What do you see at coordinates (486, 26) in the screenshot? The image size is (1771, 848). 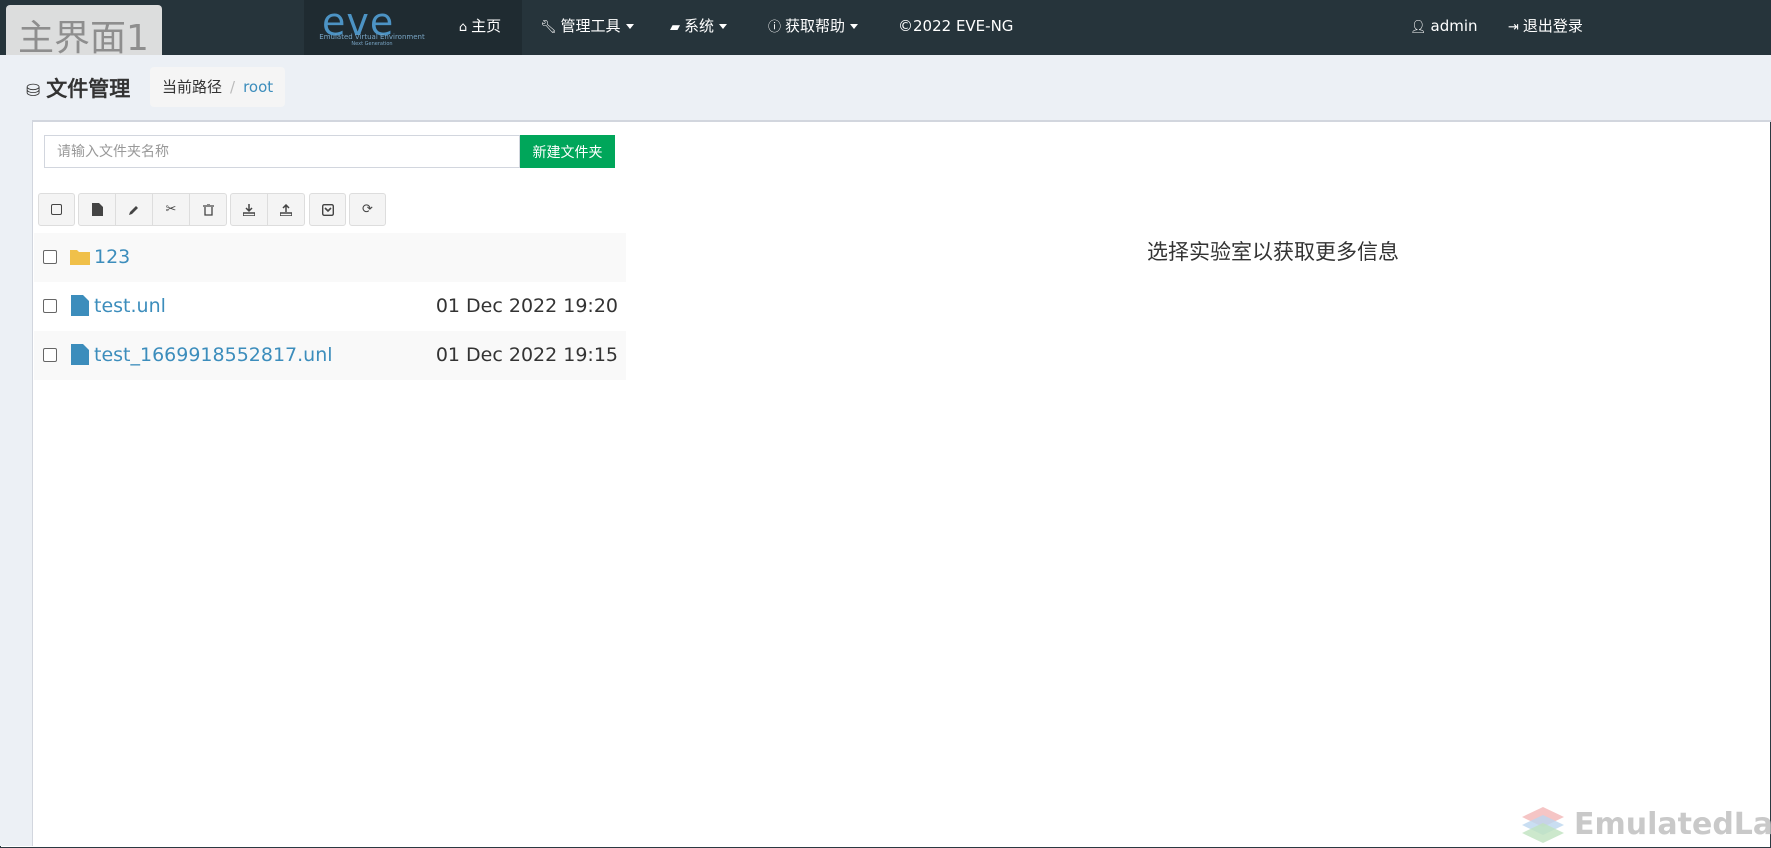 I see `nav-home-label: 主页` at bounding box center [486, 26].